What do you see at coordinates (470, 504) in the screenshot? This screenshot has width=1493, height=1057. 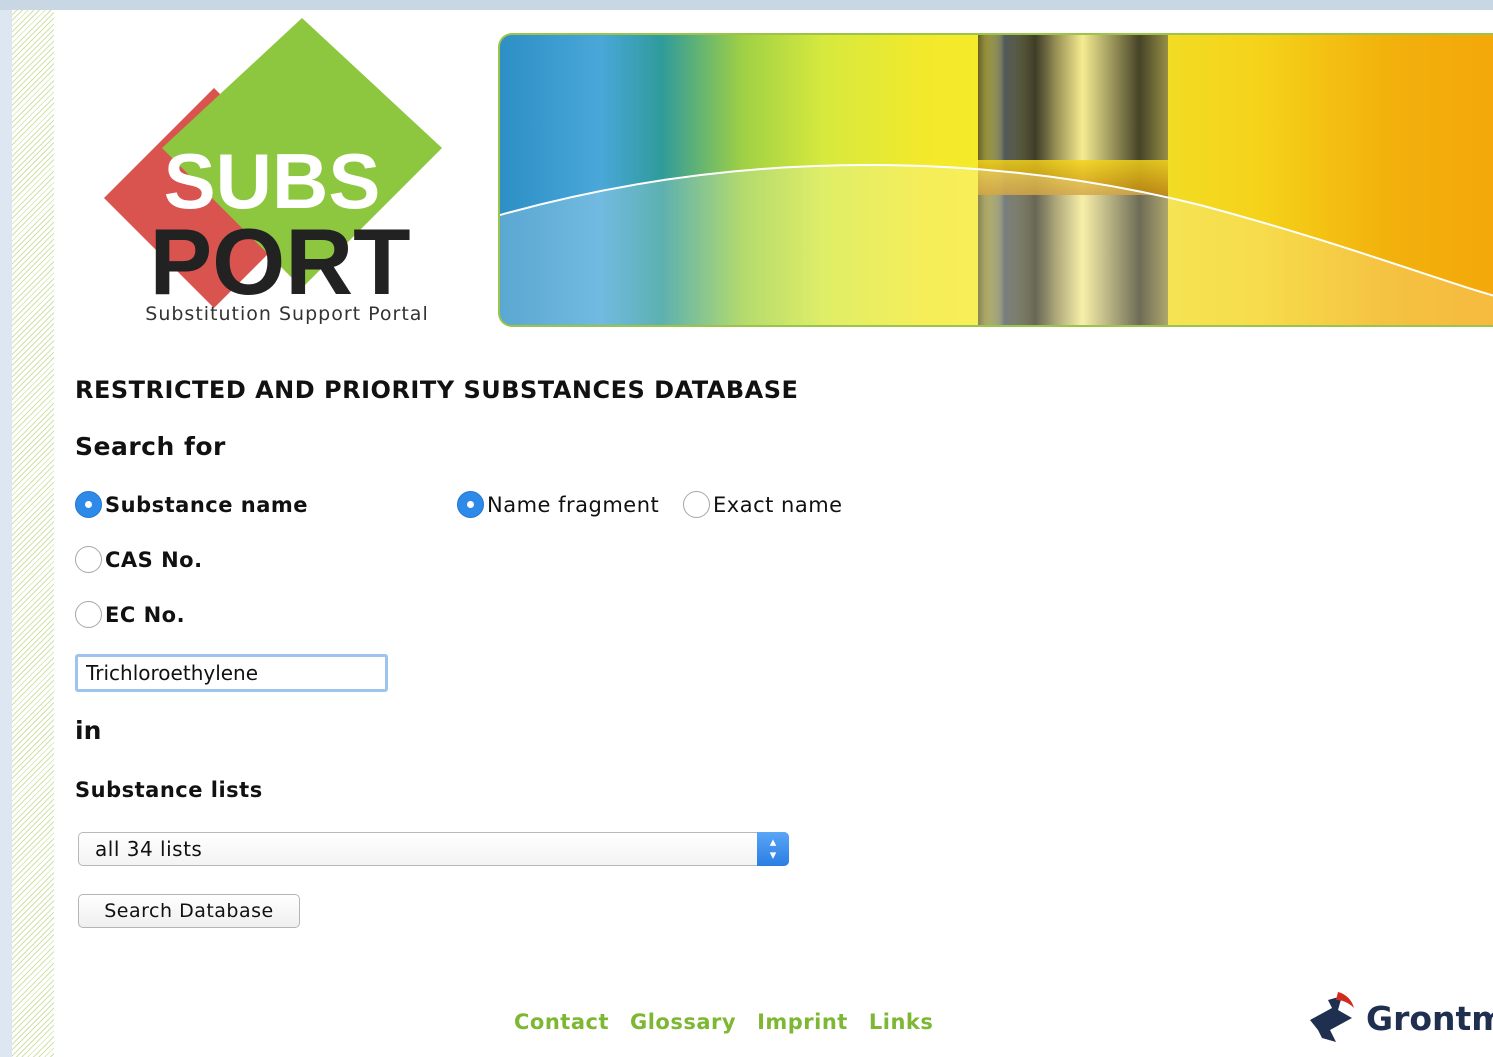 I see `name-fragment-radio` at bounding box center [470, 504].